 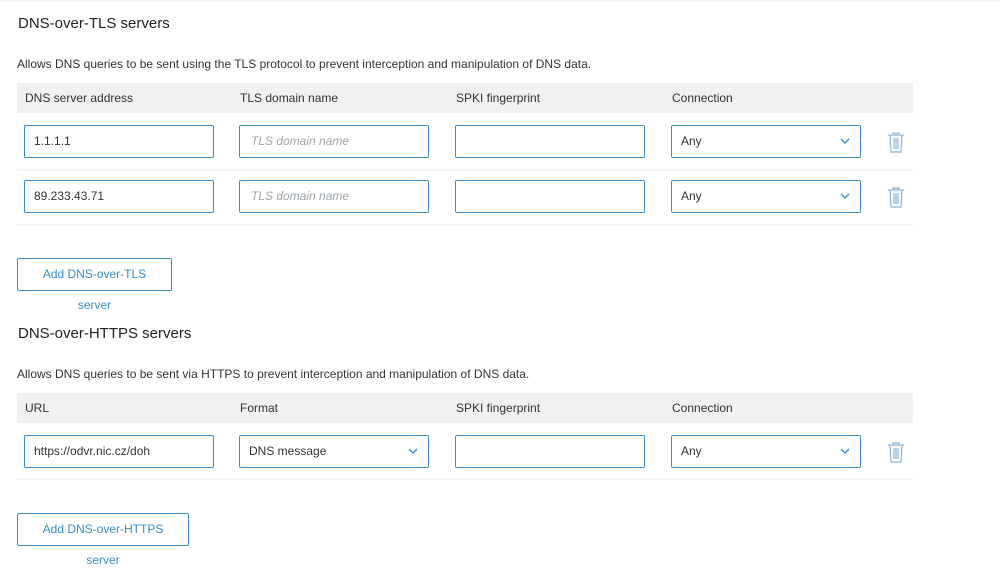 What do you see at coordinates (94, 23) in the screenshot?
I see `dot-section-title: DNS-over-TLS servers` at bounding box center [94, 23].